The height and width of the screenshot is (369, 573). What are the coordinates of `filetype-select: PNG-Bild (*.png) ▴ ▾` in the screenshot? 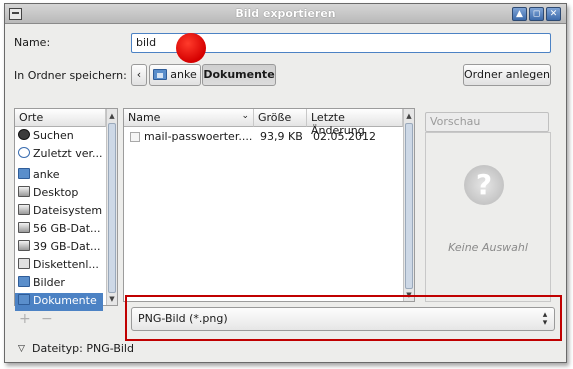 It's located at (343, 319).